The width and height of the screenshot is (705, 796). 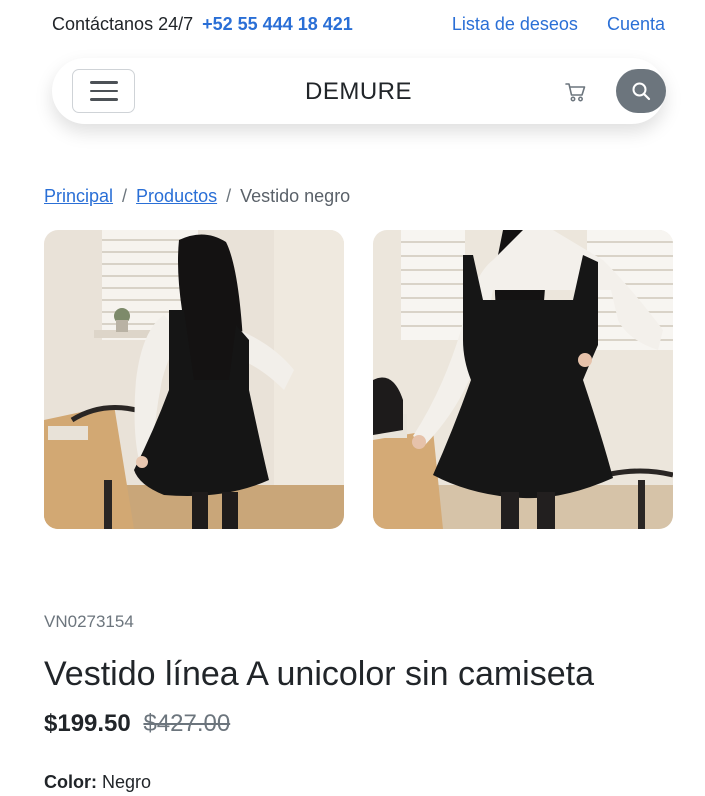 What do you see at coordinates (515, 24) in the screenshot?
I see `wishlist-link: Lista de deseos` at bounding box center [515, 24].